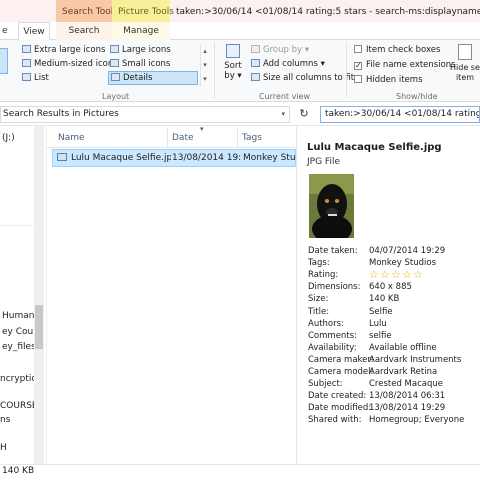 This screenshot has width=480, height=480. What do you see at coordinates (87, 11) in the screenshot?
I see `context-tab-search-tools: Search Tools` at bounding box center [87, 11].